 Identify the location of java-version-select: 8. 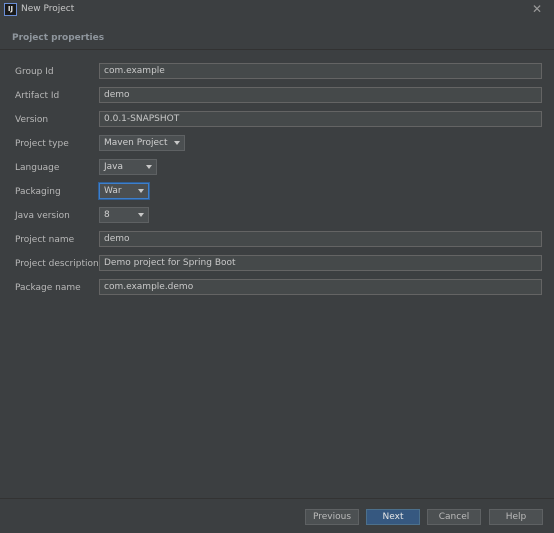
(124, 215).